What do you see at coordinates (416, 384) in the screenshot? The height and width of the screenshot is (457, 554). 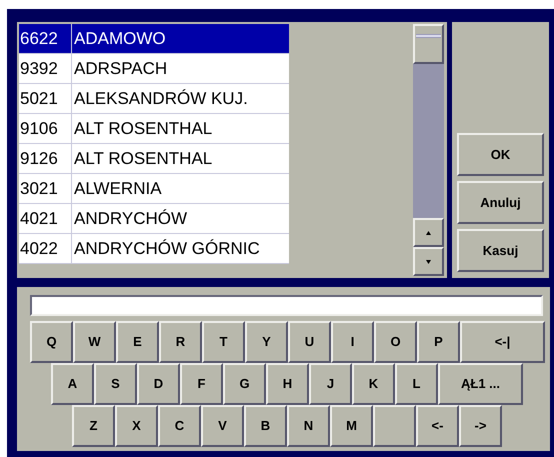 I see `keyboard-key: L` at bounding box center [416, 384].